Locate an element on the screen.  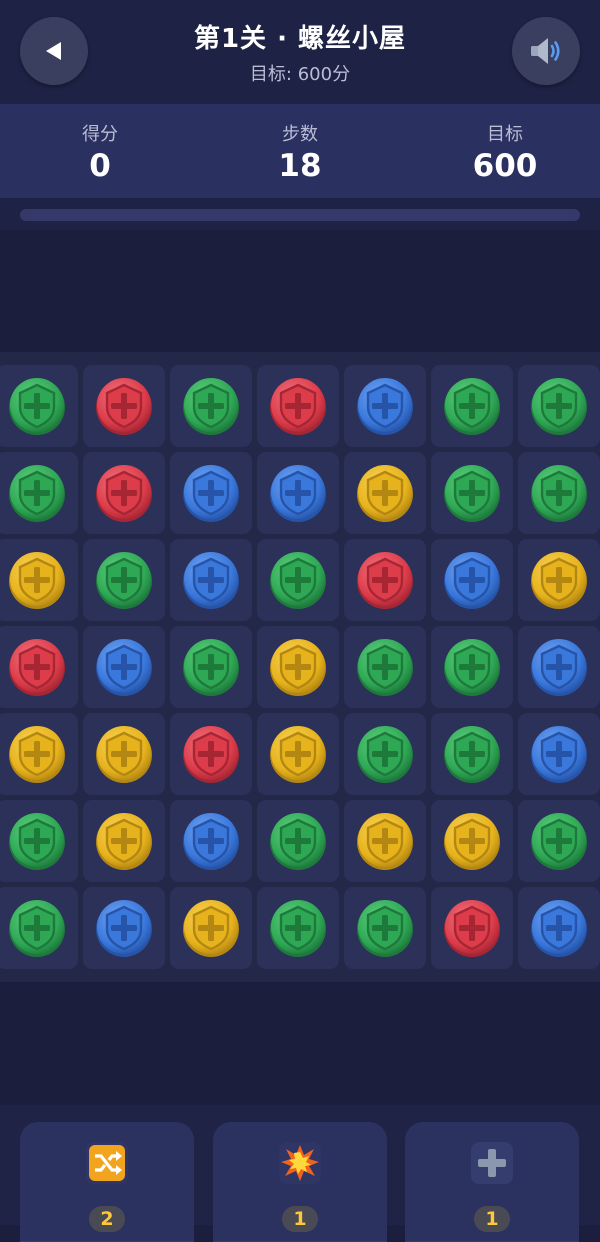
shuffle-count-badge: 2 is located at coordinates (107, 1219).